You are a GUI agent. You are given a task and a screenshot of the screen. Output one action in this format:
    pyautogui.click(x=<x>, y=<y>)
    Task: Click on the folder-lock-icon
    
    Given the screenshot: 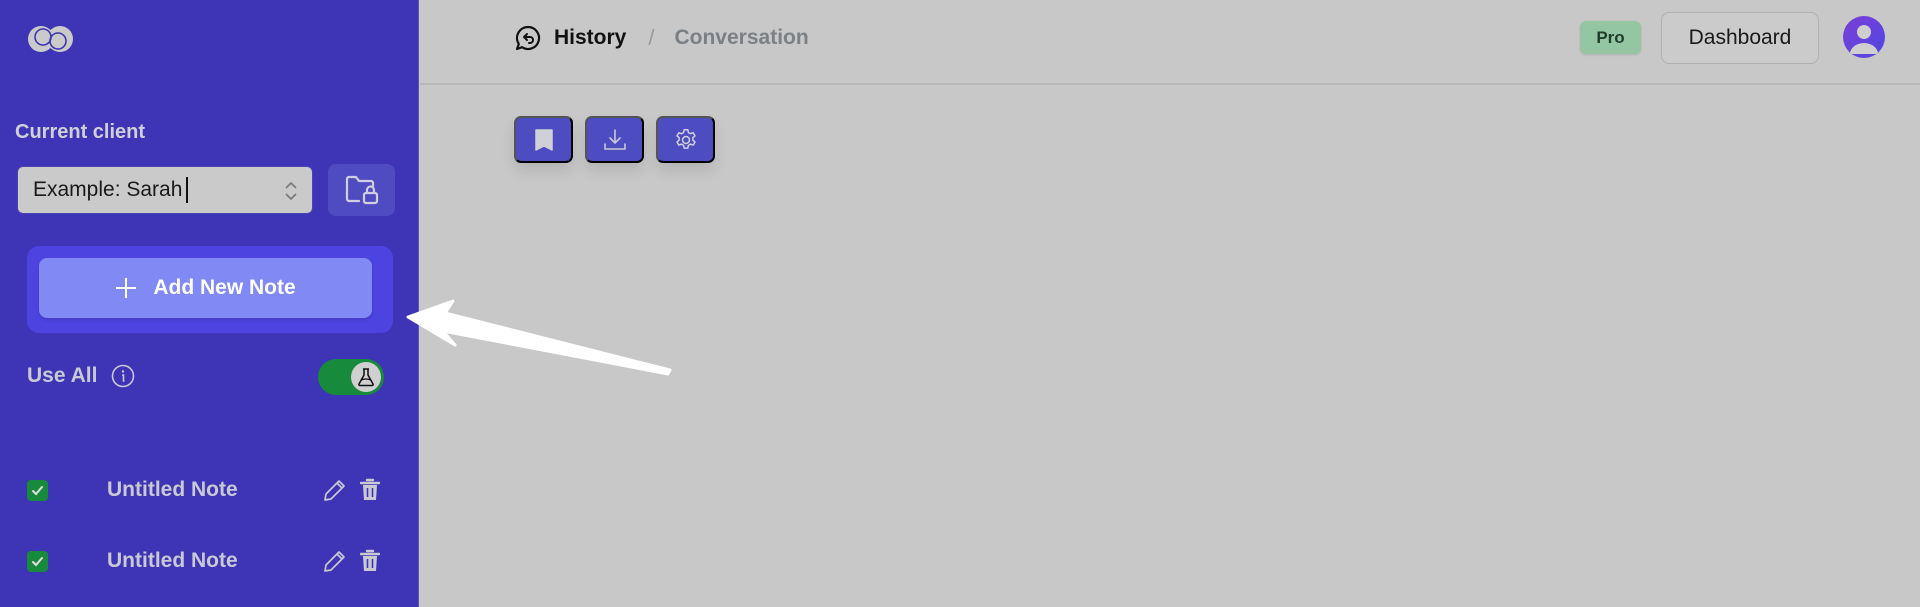 What is the action you would take?
    pyautogui.click(x=361, y=190)
    